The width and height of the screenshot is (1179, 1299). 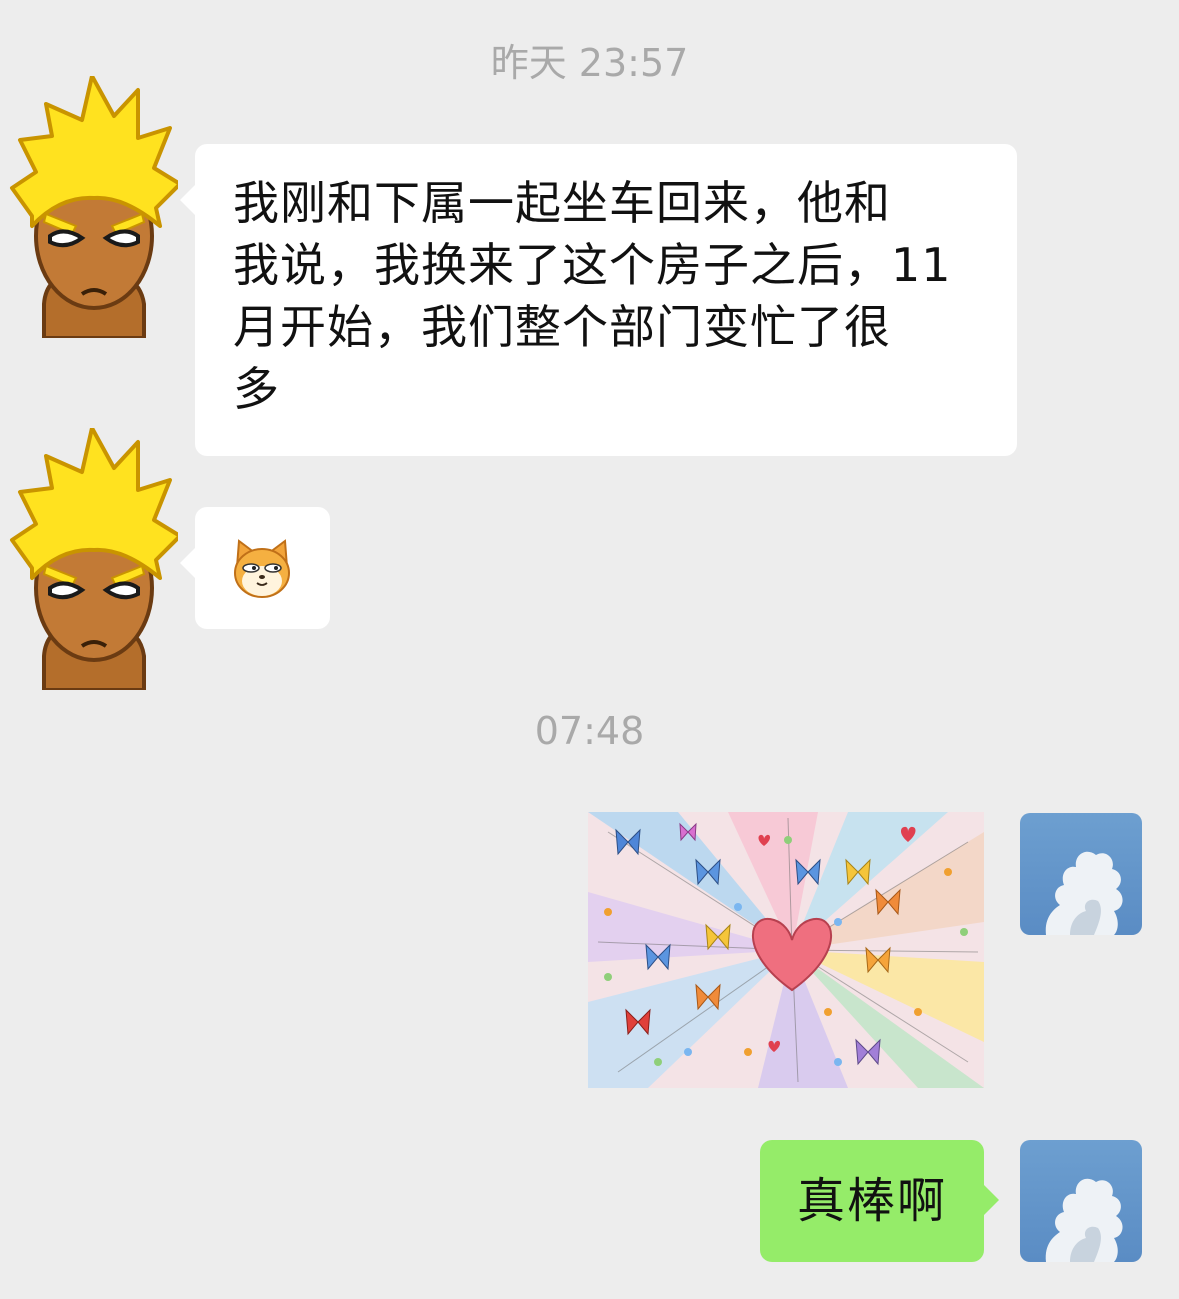 I want to click on outgoing-text-bubble: 真棒啊, so click(x=879, y=1201).